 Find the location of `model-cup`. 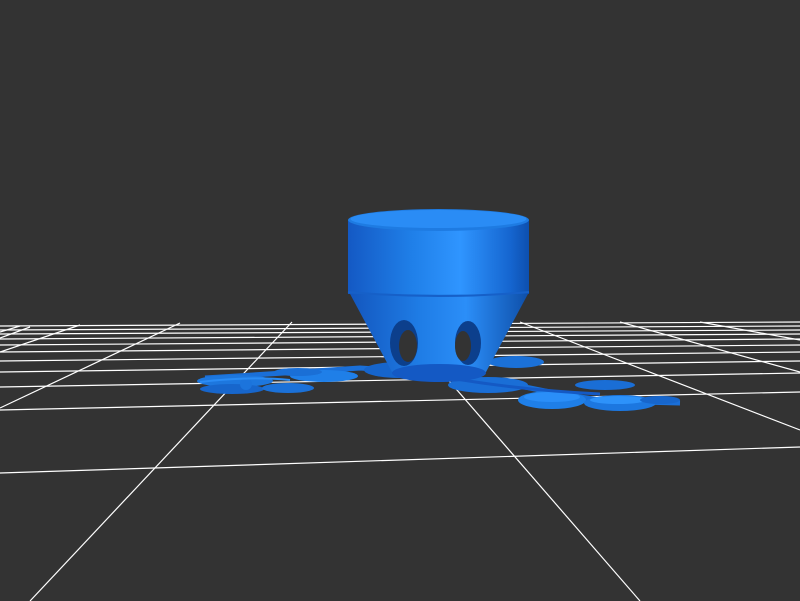

model-cup is located at coordinates (438, 253).